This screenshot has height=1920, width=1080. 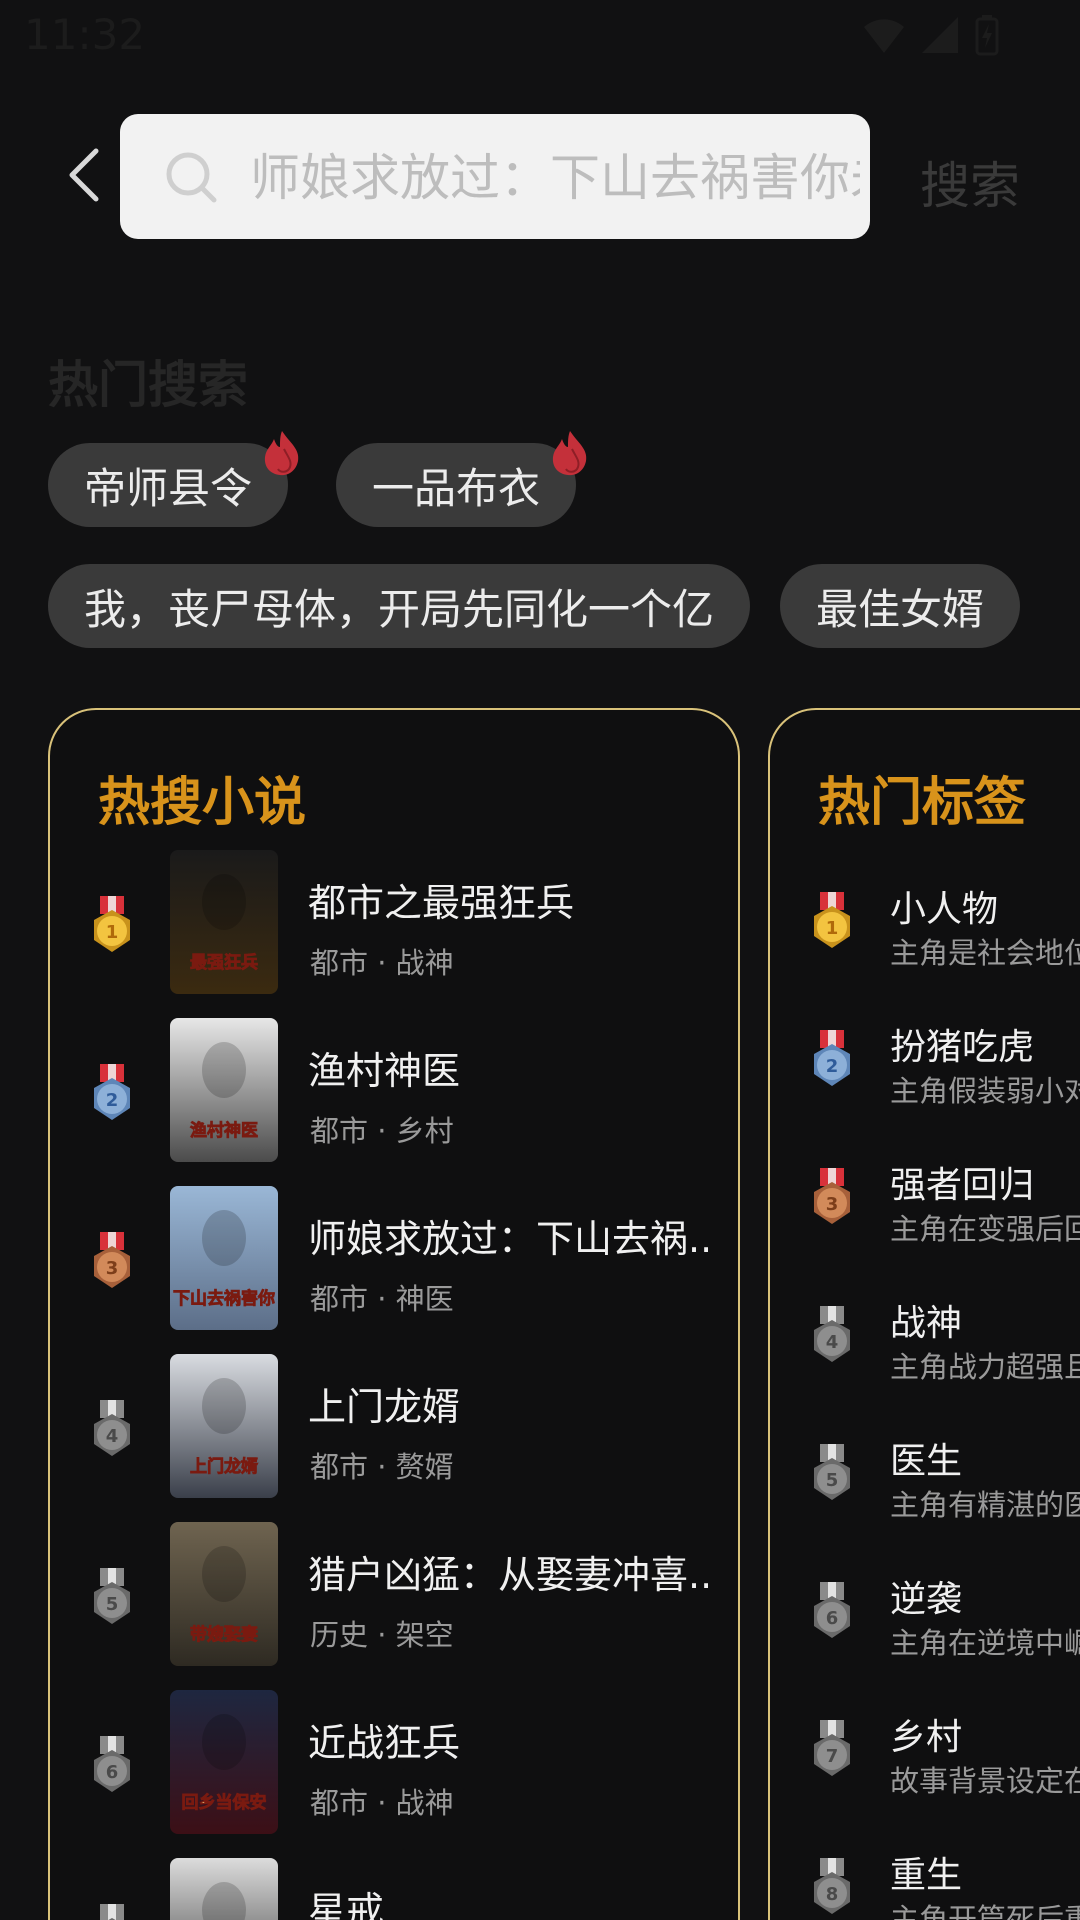 I want to click on tag-name: 扮猪吃虎, so click(x=962, y=1047).